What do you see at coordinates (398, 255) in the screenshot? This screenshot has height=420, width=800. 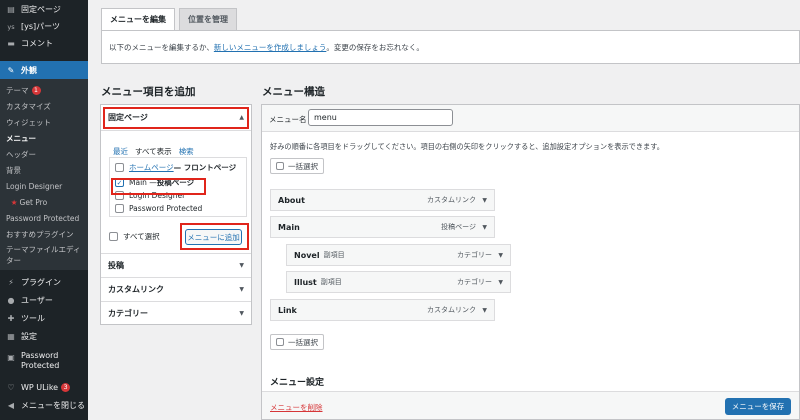 I see `menu-item-novel: Novel 副項目 カテゴリー ▼` at bounding box center [398, 255].